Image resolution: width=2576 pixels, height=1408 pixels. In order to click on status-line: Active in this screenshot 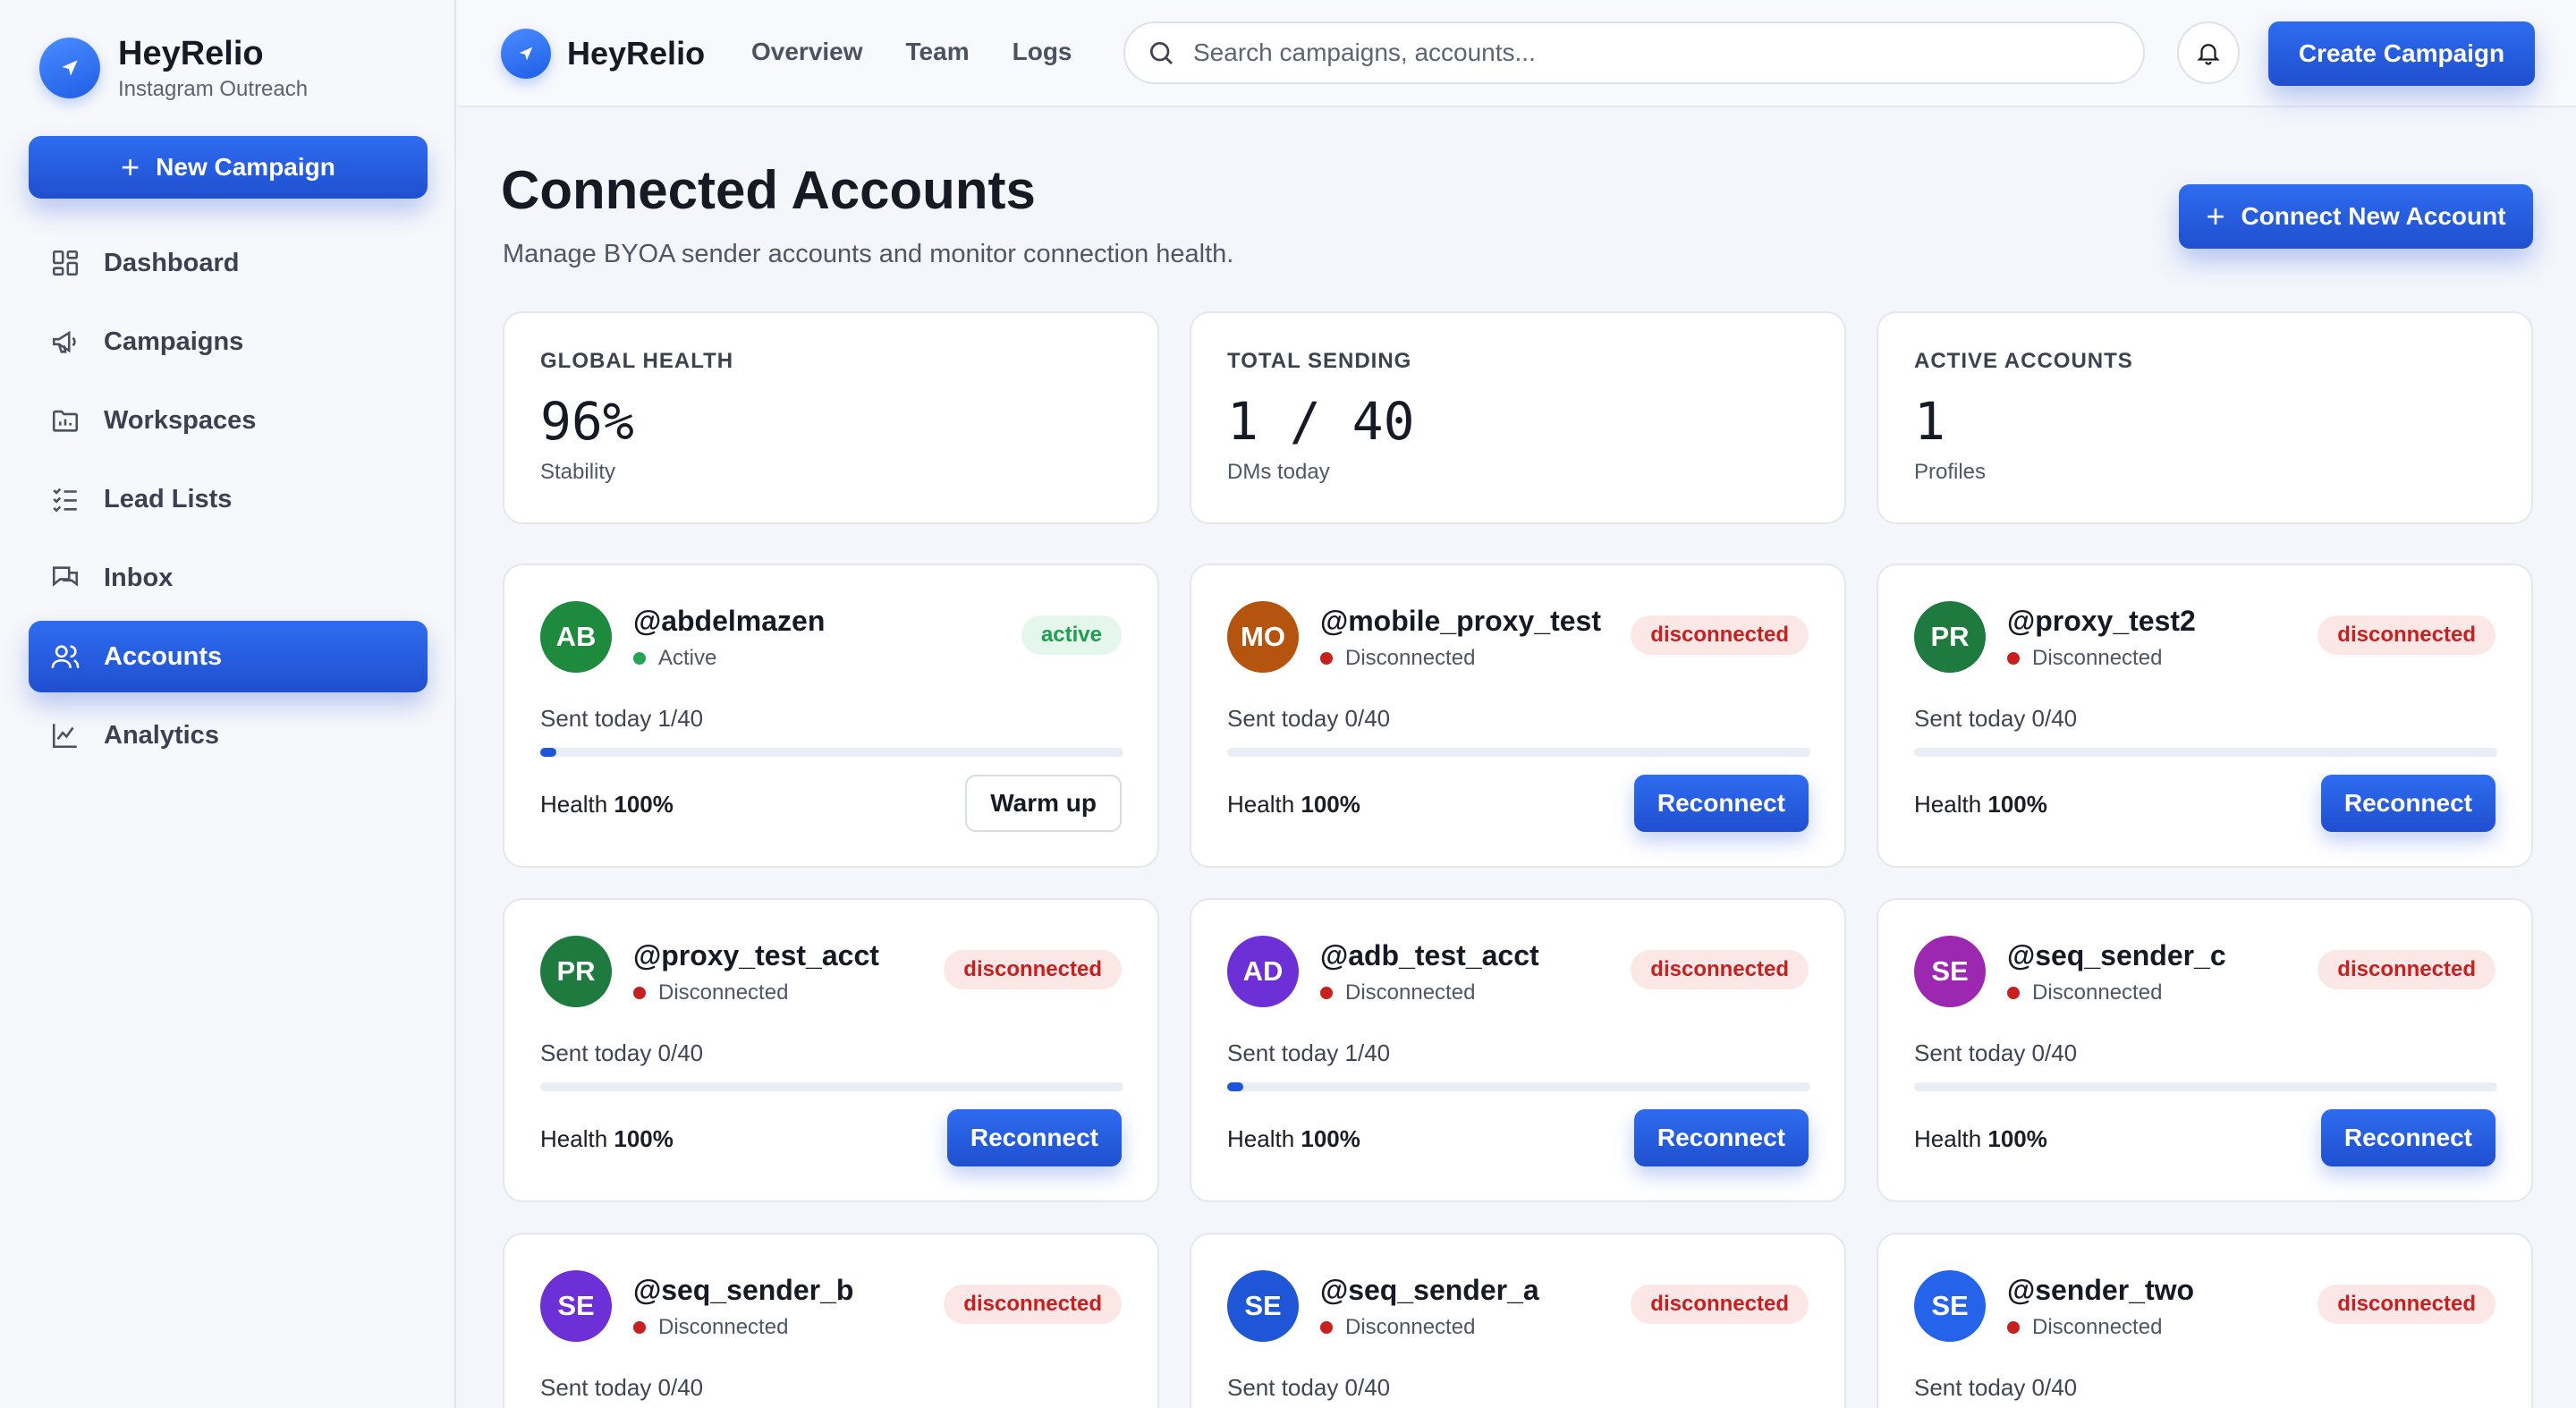, I will do `click(674, 658)`.